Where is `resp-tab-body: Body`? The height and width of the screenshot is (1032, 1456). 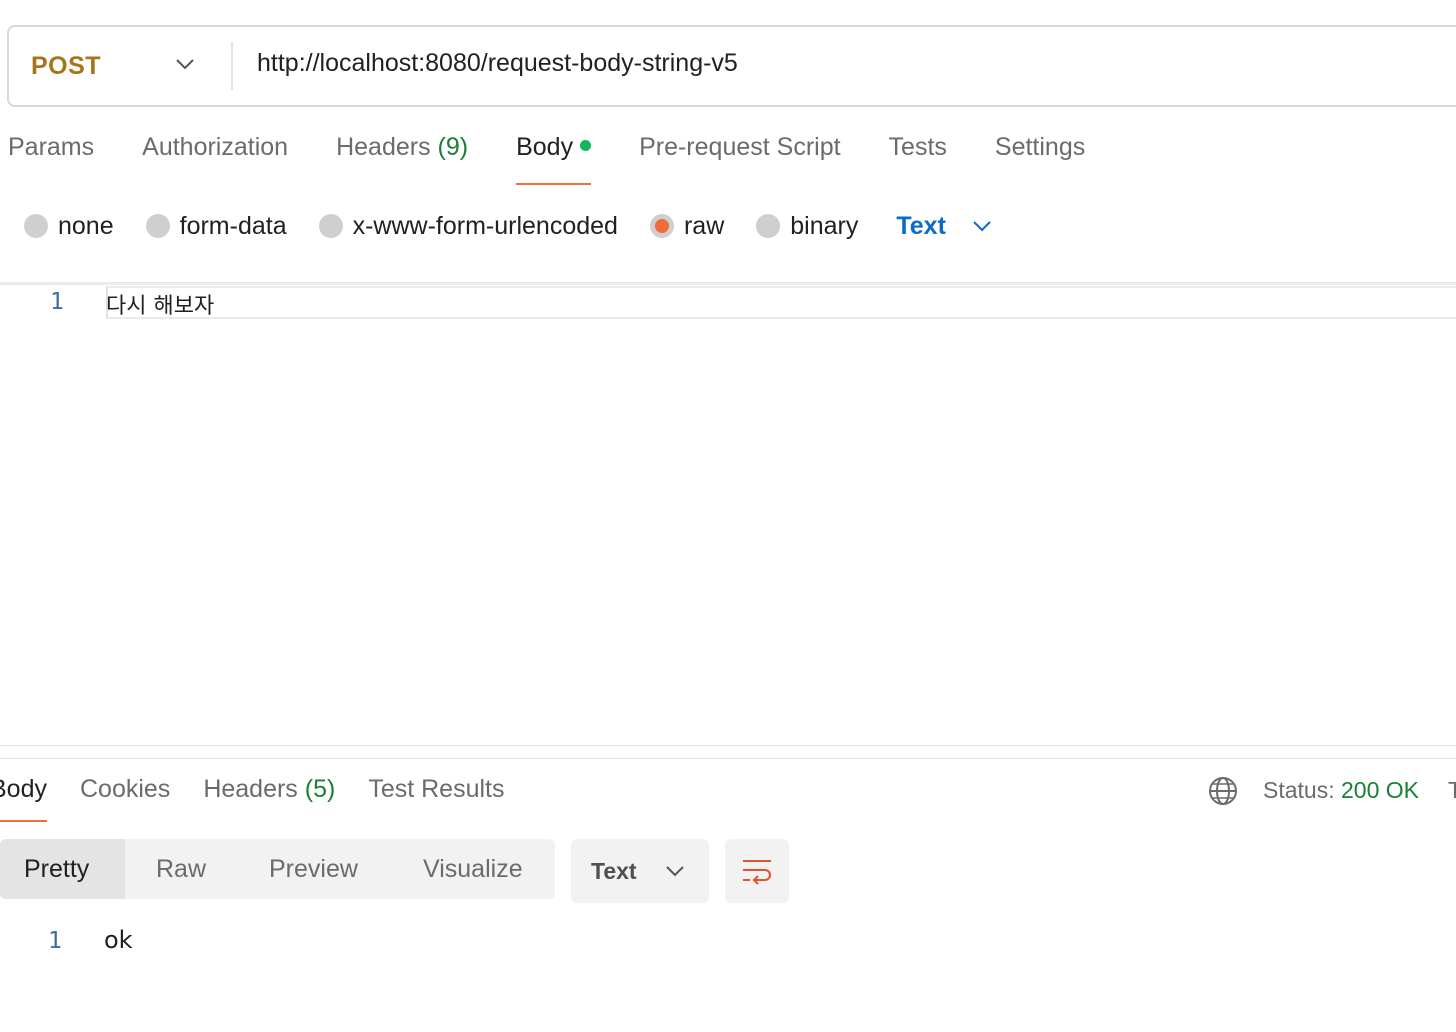 resp-tab-body: Body is located at coordinates (23, 800).